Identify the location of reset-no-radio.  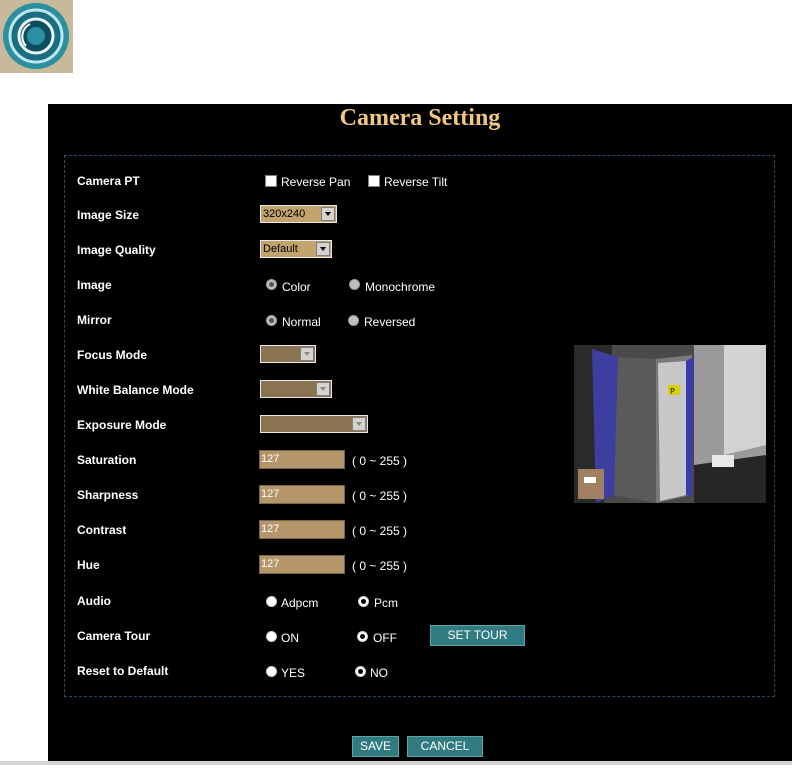
(360, 671).